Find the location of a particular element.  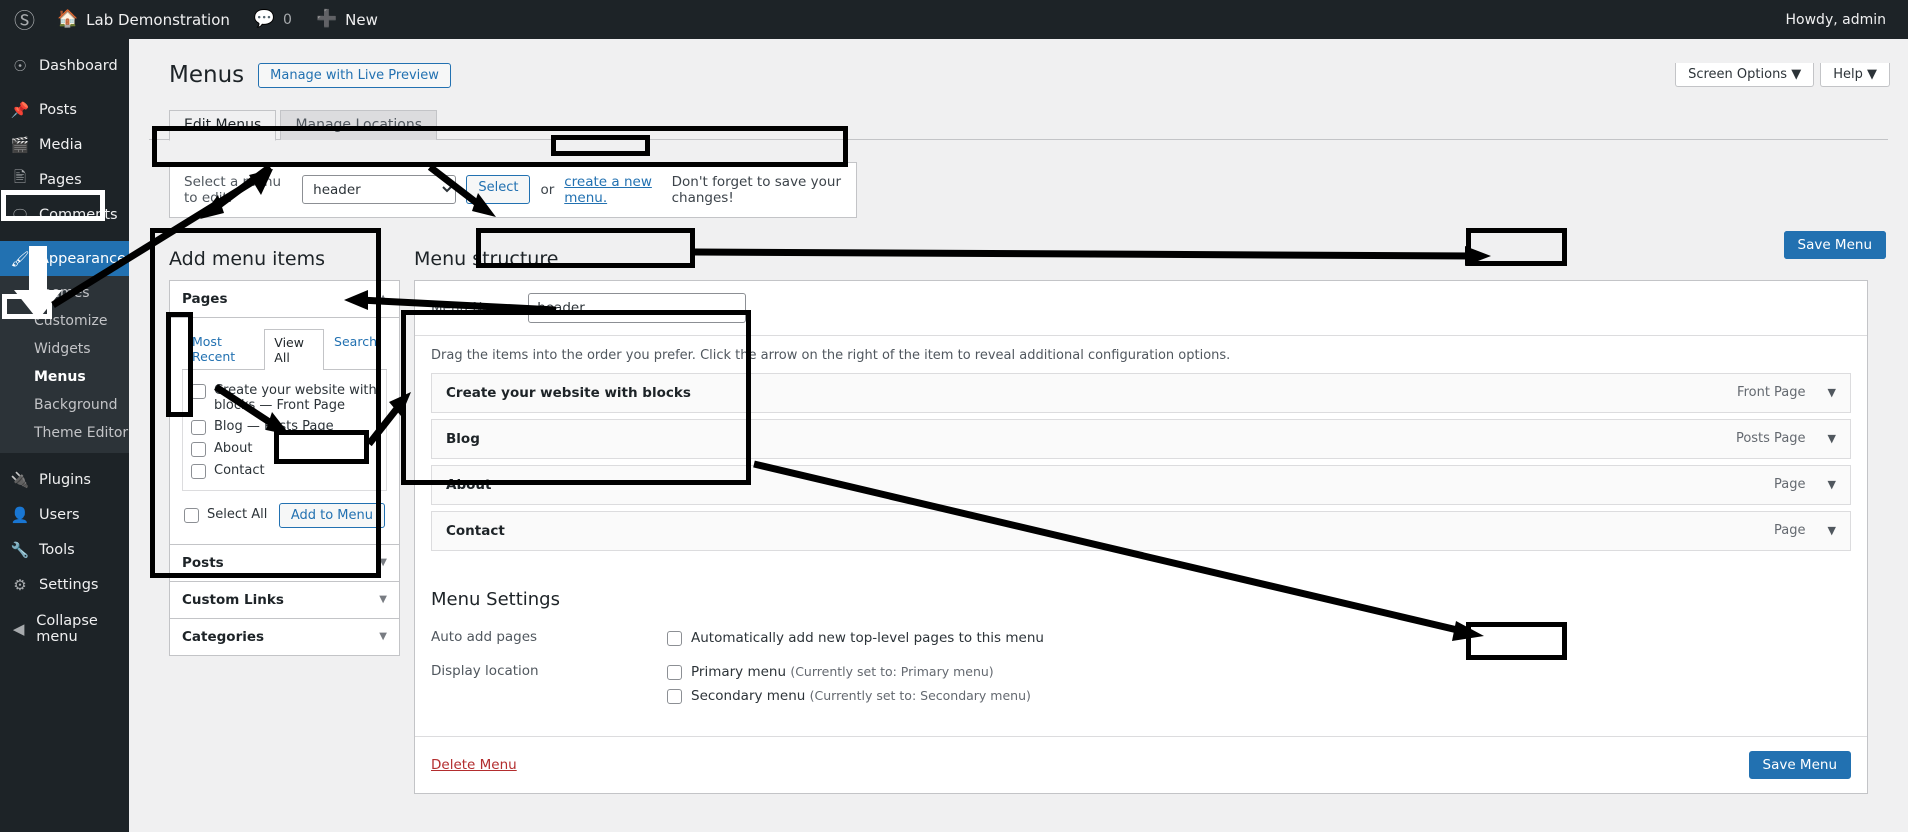

sidebar-item-appearance: 🖌 Appearance is located at coordinates (64, 258).